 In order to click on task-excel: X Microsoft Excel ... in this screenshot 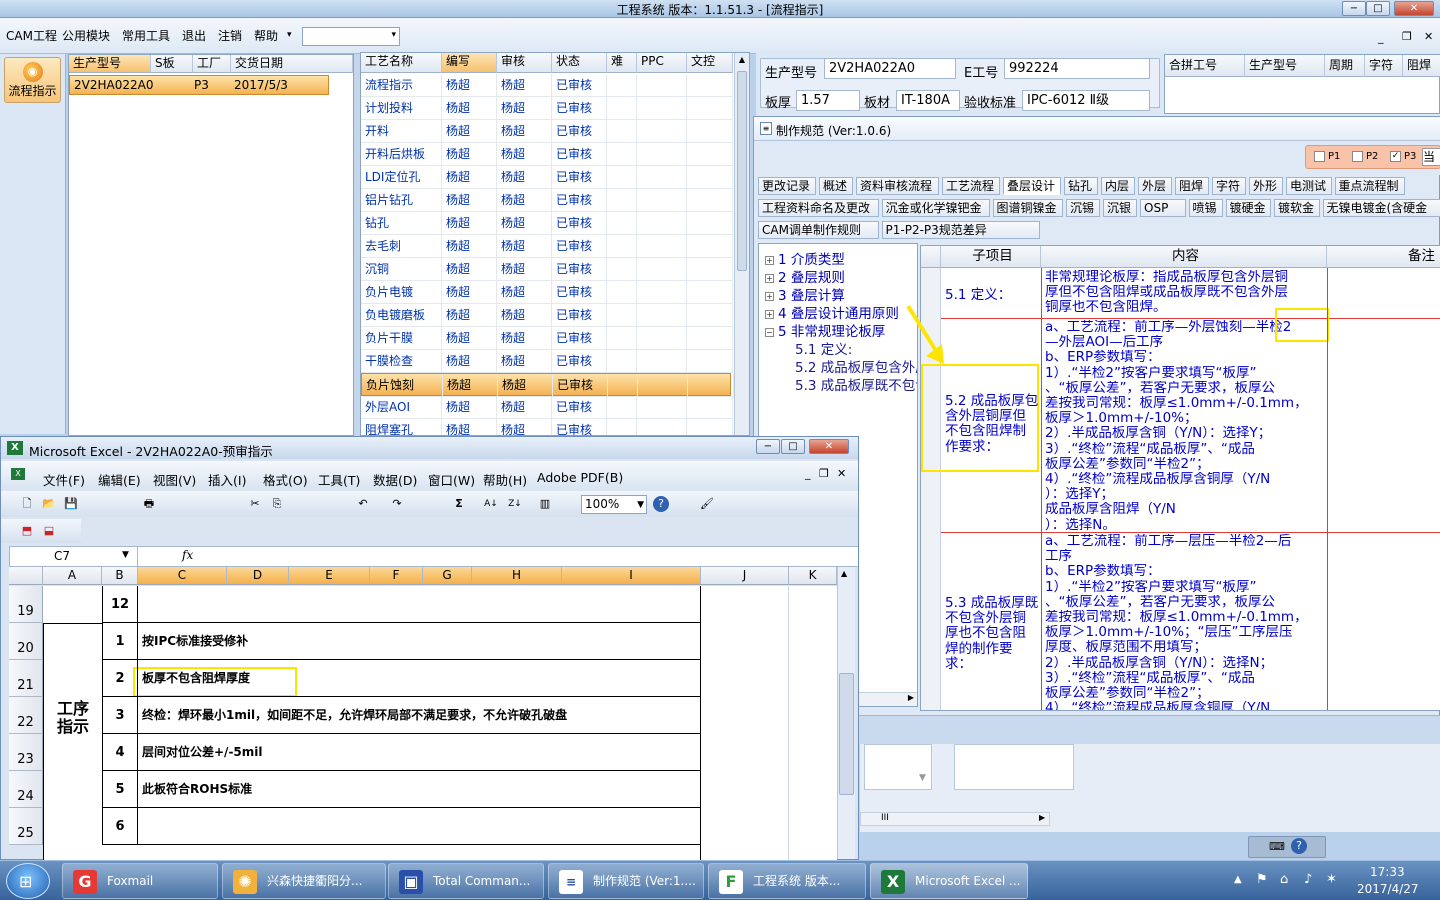, I will do `click(949, 881)`.